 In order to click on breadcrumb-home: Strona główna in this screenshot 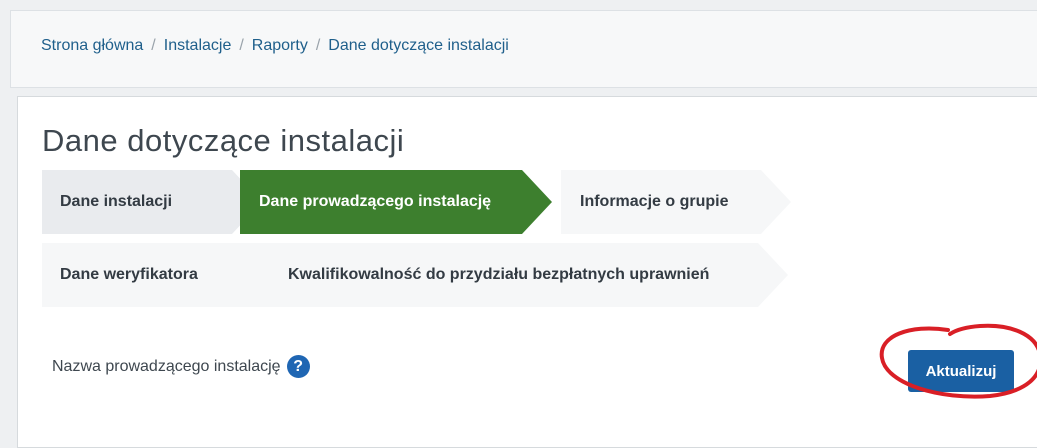, I will do `click(92, 45)`.